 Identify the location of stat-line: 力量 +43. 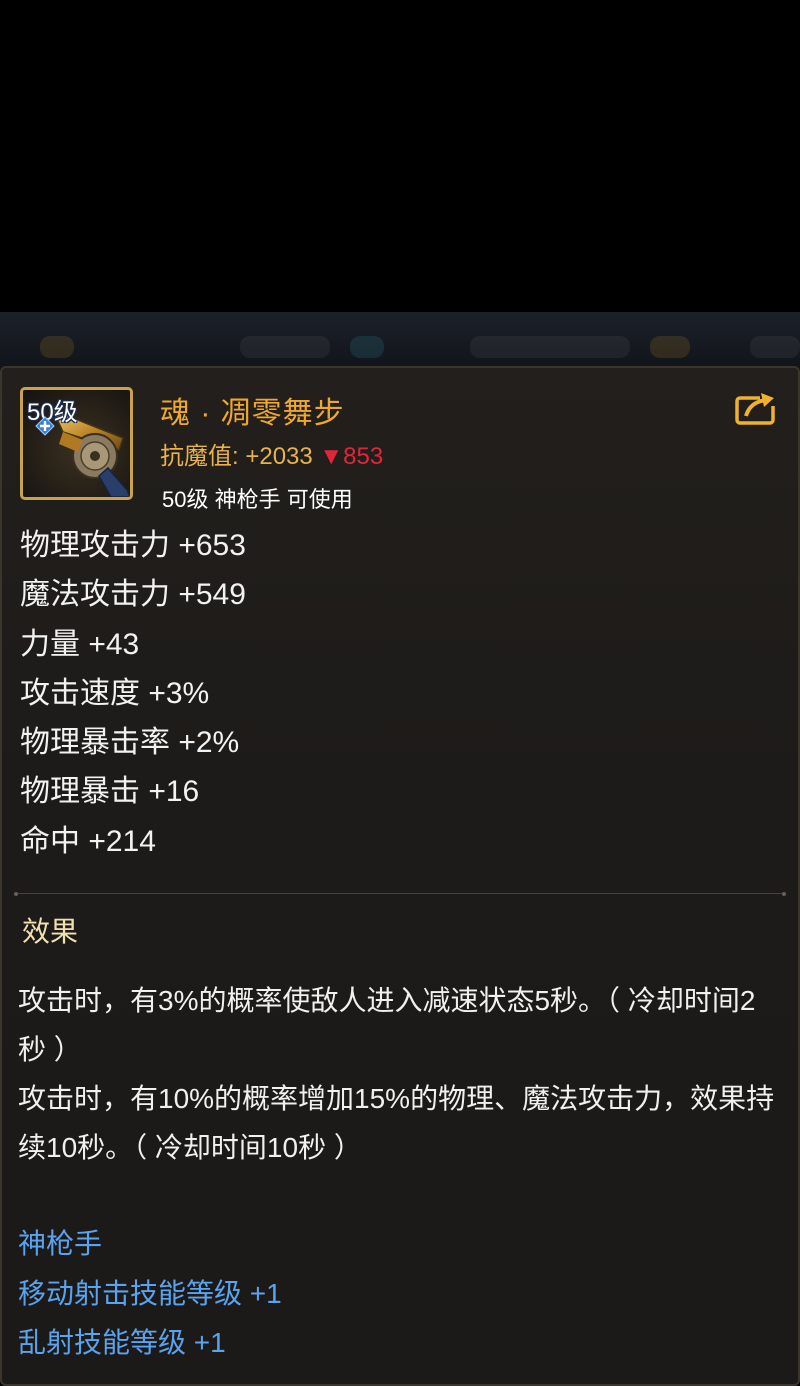
(80, 644).